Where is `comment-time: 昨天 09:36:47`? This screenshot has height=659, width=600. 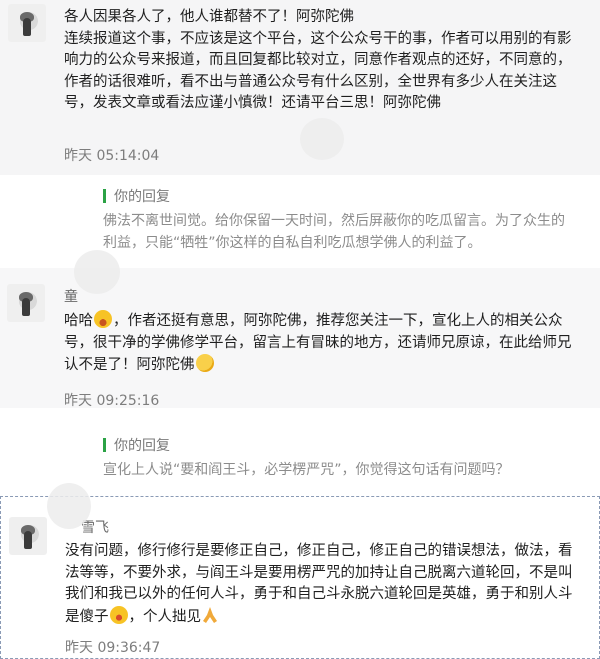 comment-time: 昨天 09:36:47 is located at coordinates (113, 648).